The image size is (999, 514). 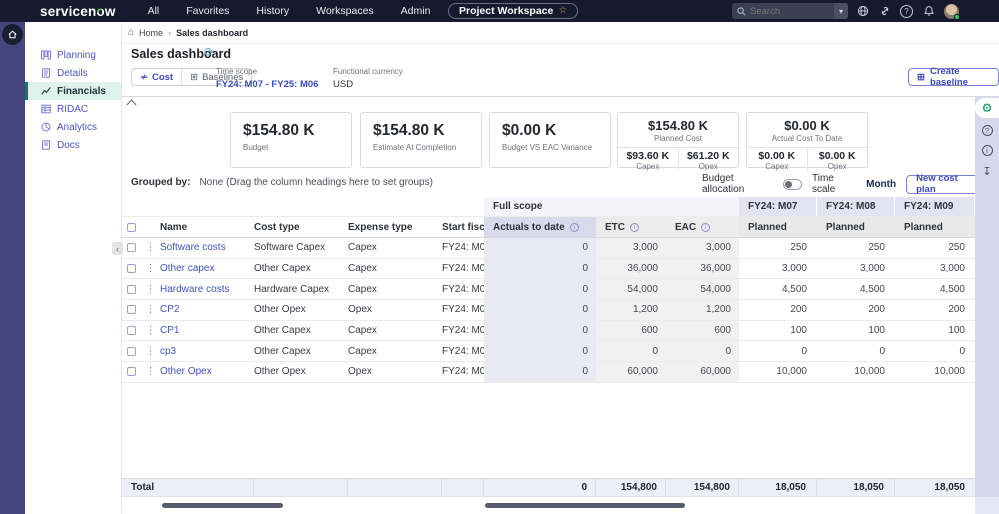 I want to click on row-name-link: Other capex, so click(x=207, y=269).